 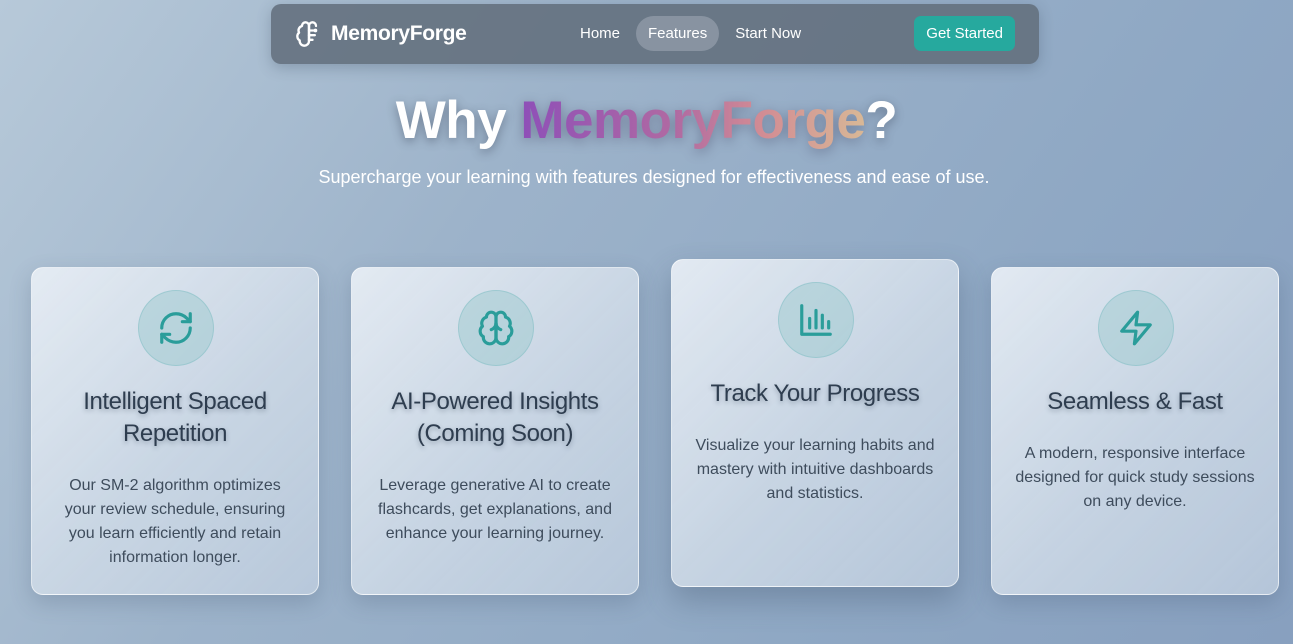 I want to click on refresh-icon, so click(x=176, y=328).